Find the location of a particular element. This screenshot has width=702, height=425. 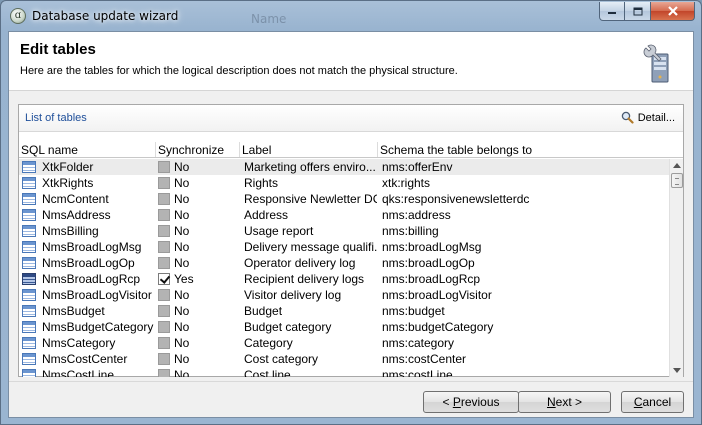

table-row: NmsBilling No Usage report nms:billing is located at coordinates (344, 231).